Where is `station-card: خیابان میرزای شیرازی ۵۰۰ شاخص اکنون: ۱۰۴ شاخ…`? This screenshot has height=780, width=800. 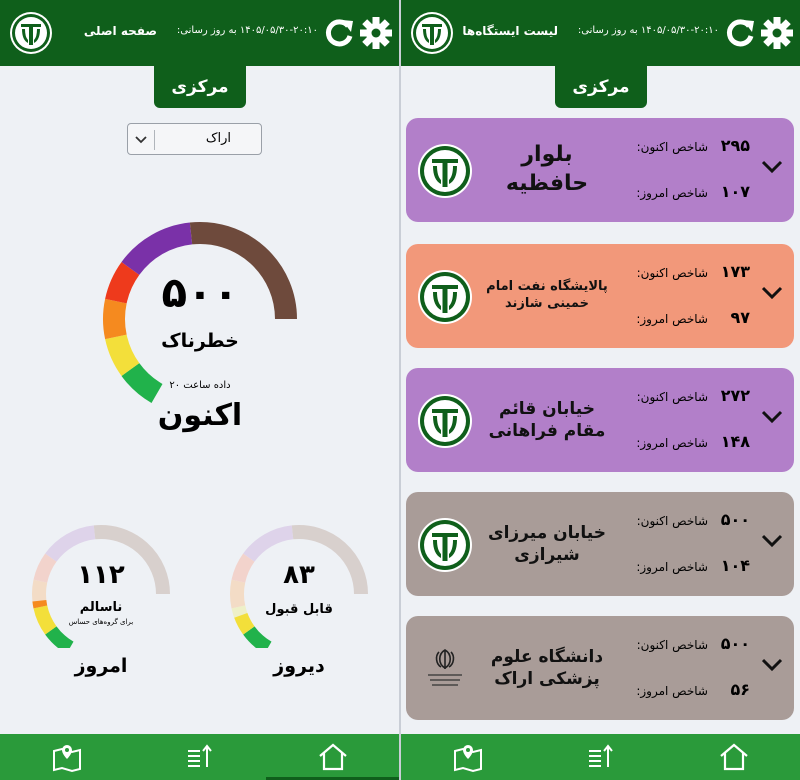
station-card: خیابان میرزای شیرازی ۵۰۰ شاخص اکنون: ۱۰۴ شاخ… is located at coordinates (600, 544).